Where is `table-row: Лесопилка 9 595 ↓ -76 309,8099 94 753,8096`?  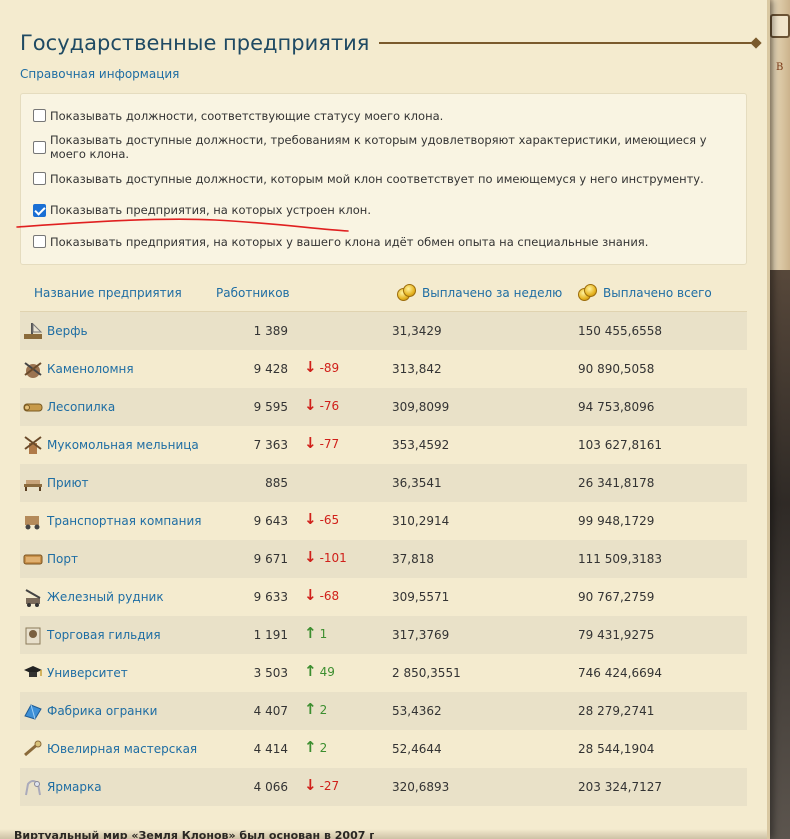
table-row: Лесопилка 9 595 ↓ -76 309,8099 94 753,8096 is located at coordinates (383, 407).